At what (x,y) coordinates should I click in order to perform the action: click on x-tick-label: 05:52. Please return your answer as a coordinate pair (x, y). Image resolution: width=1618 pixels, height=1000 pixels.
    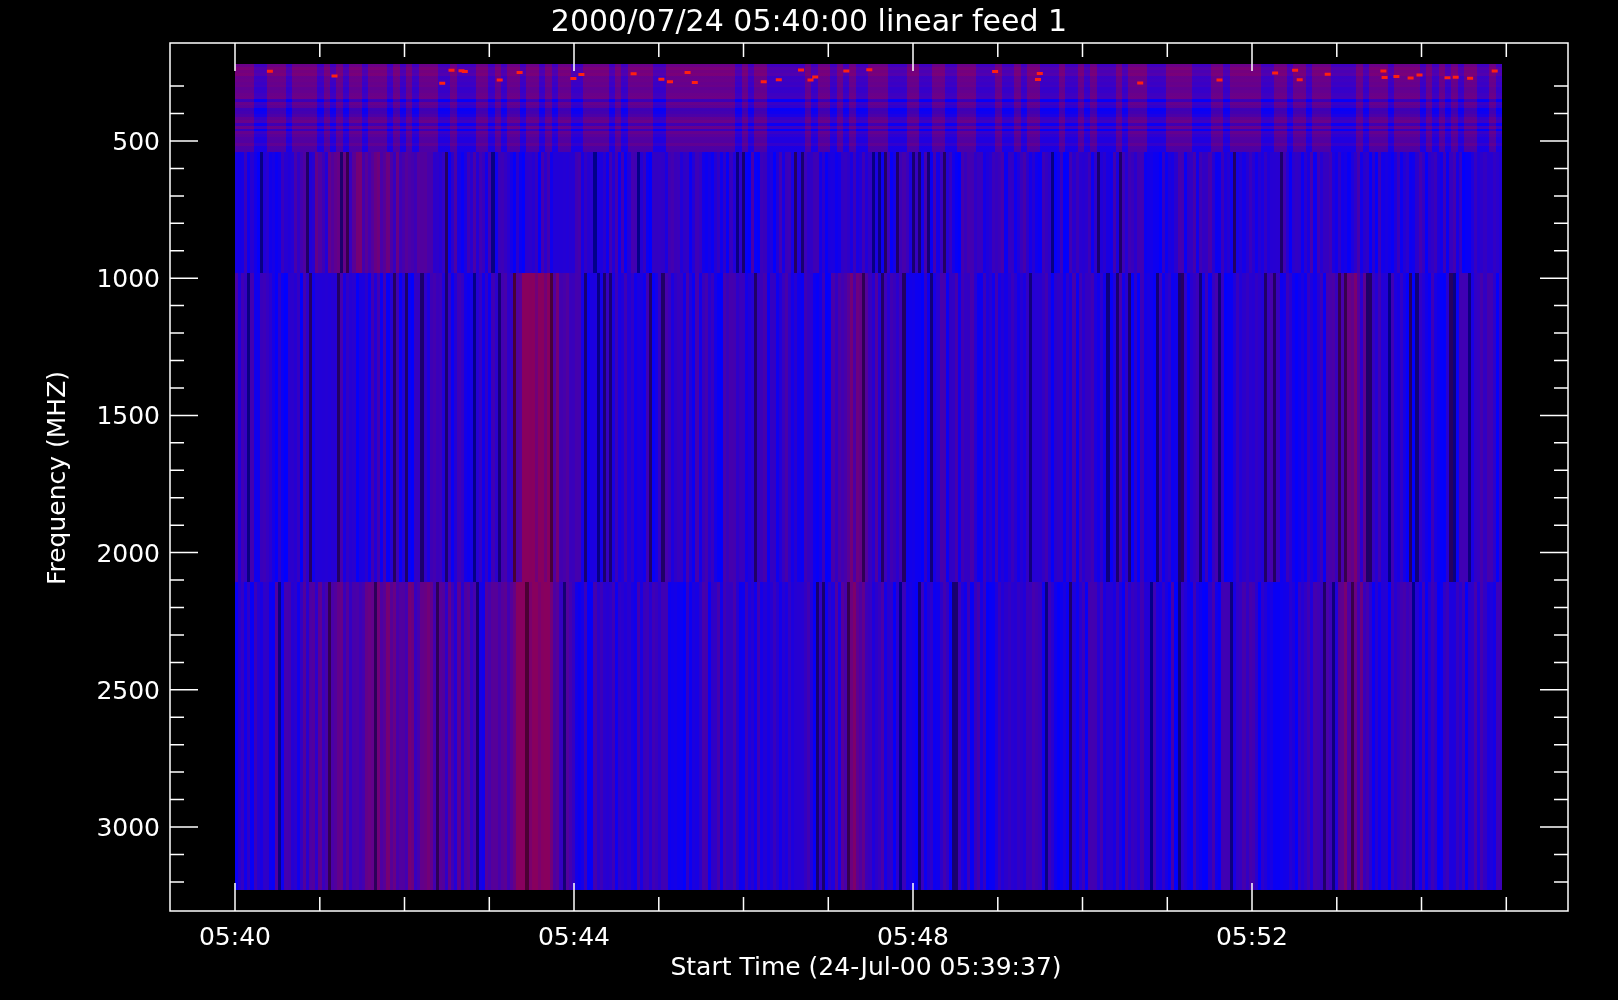
    Looking at the image, I should click on (1252, 936).